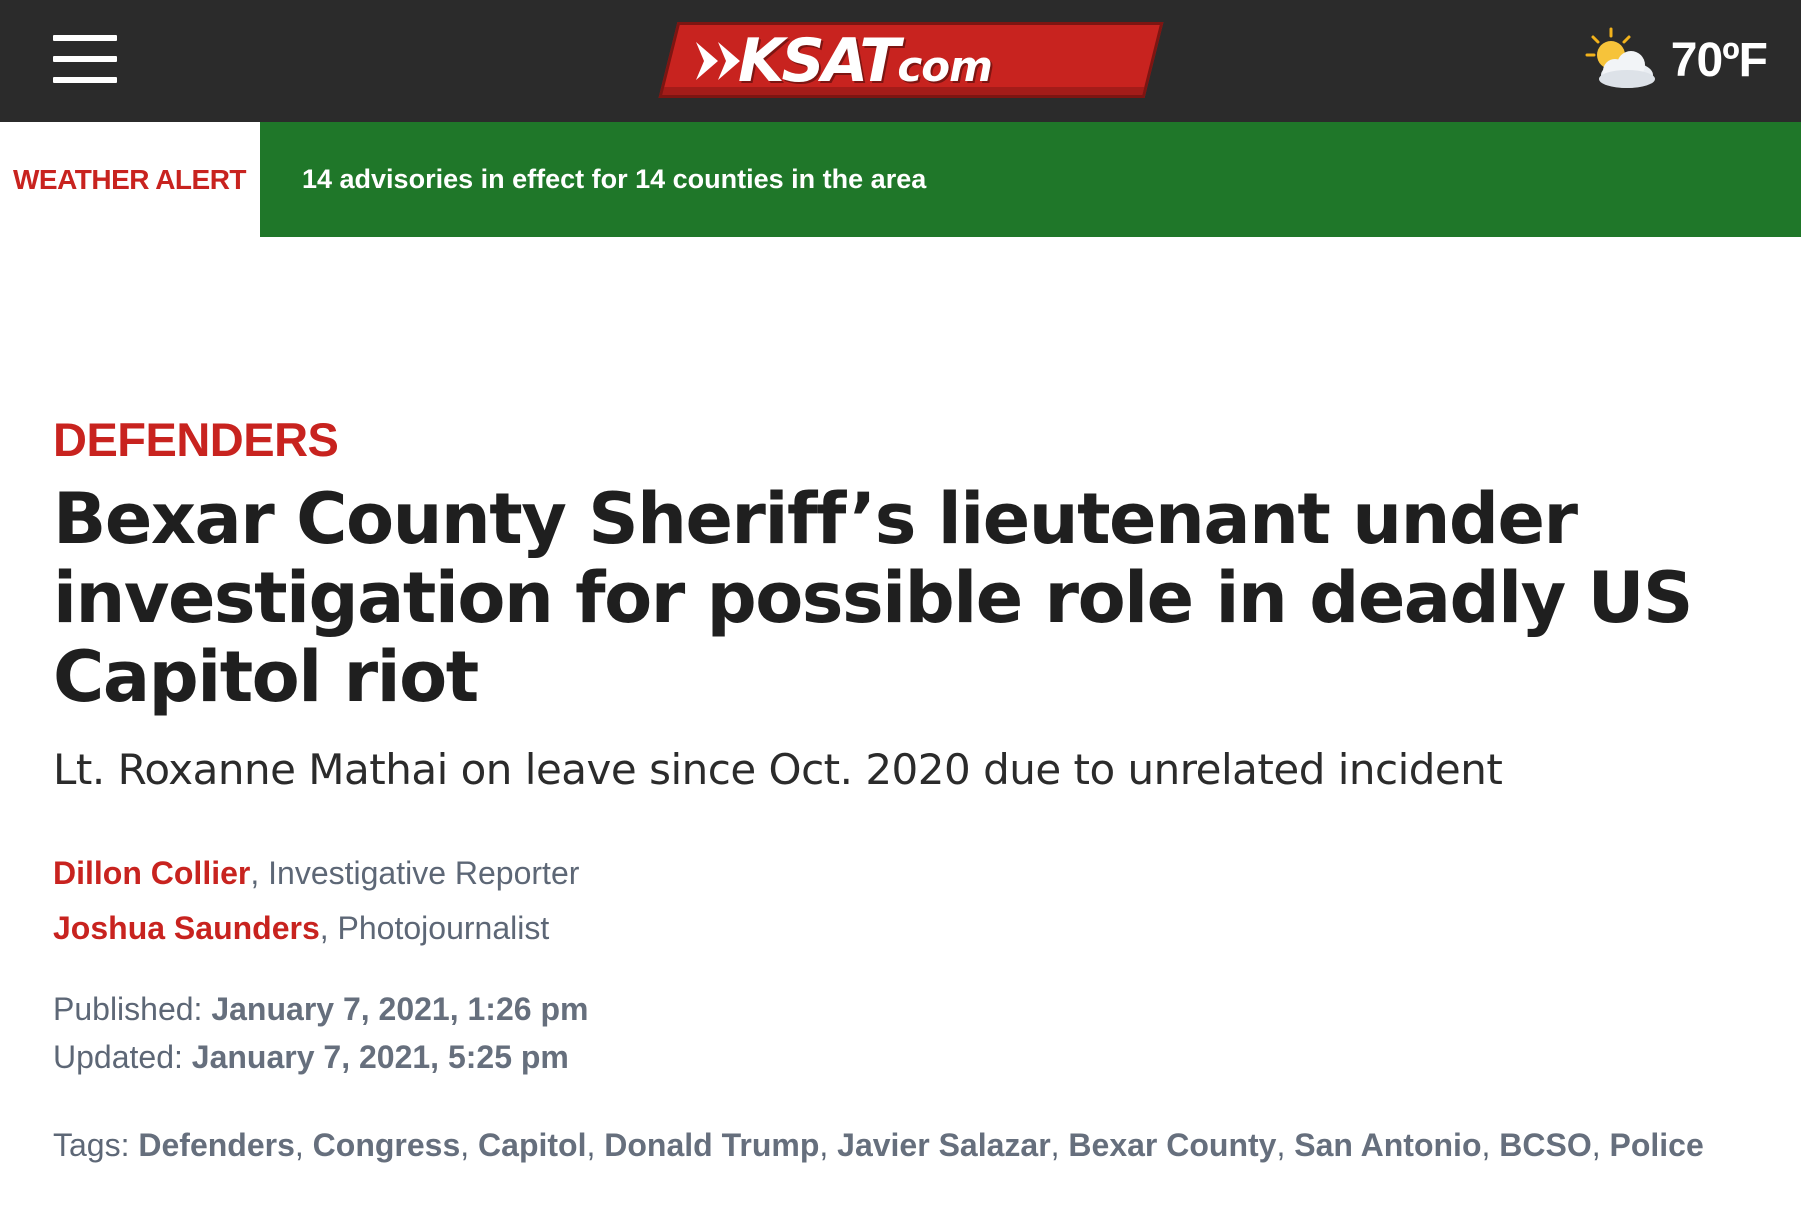 The image size is (1801, 1228). I want to click on ksat-logo: KSATcom, so click(911, 60).